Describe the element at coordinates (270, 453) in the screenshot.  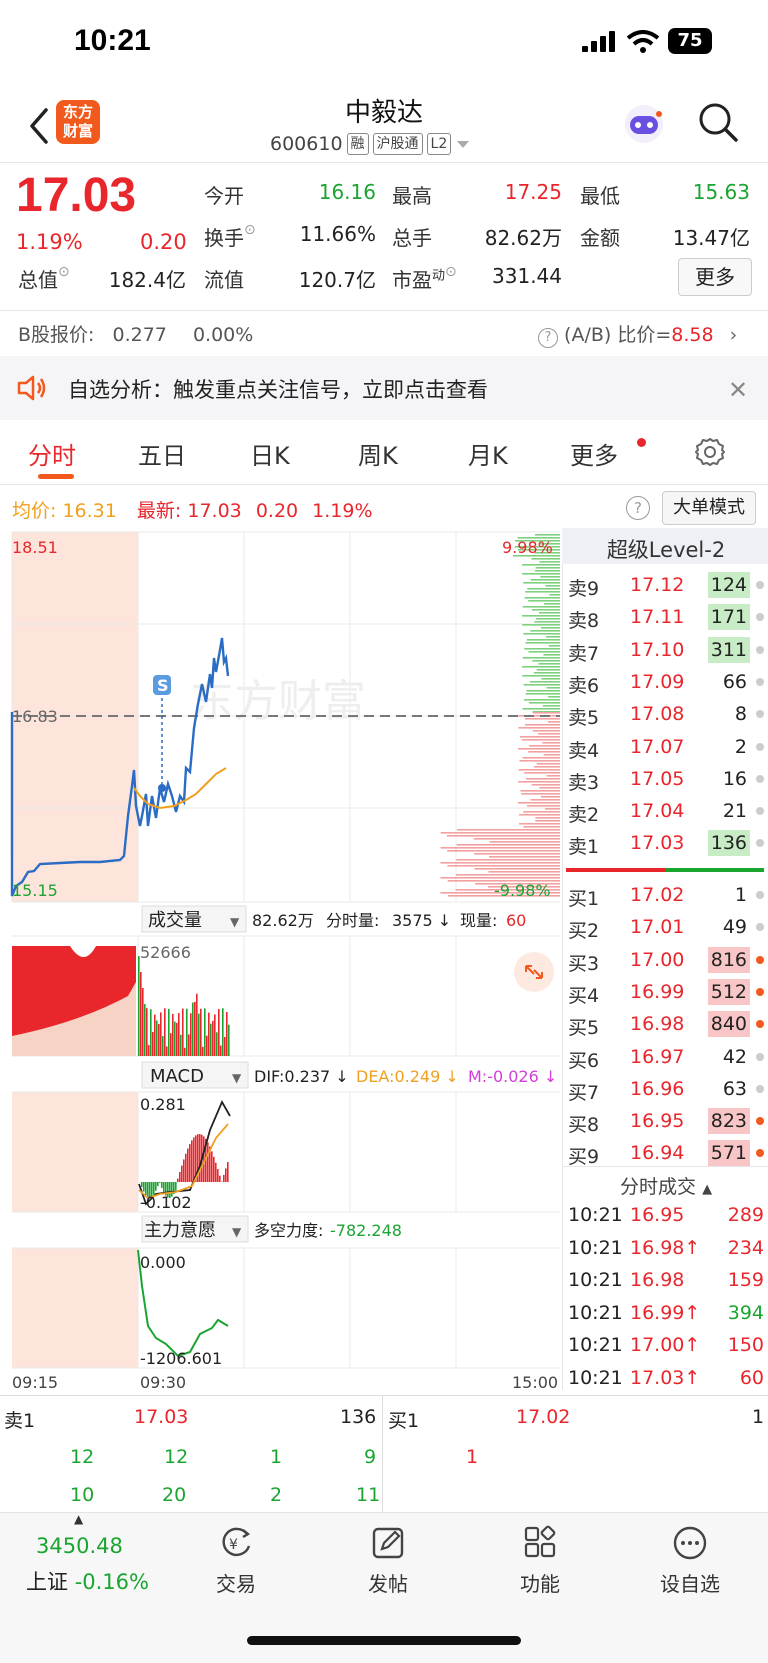
I see `tab-daily-k: 日K` at that location.